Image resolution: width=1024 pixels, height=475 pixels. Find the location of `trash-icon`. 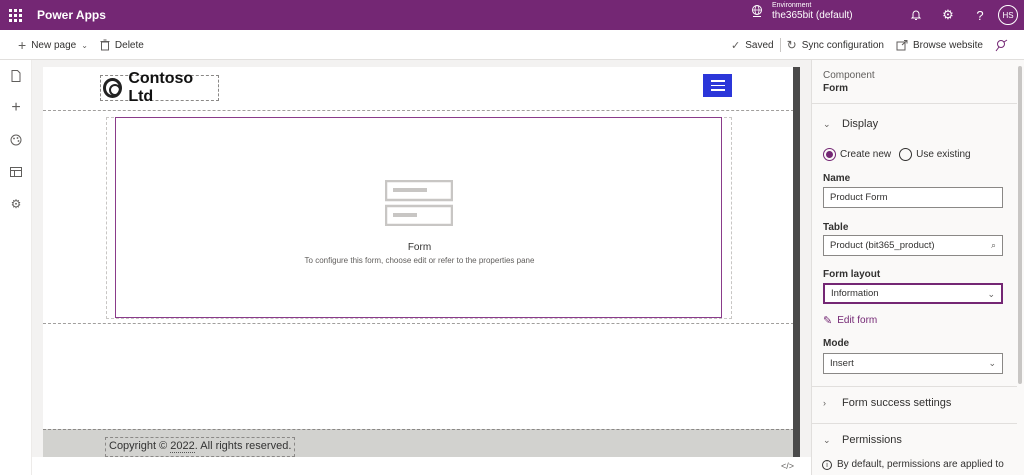

trash-icon is located at coordinates (105, 45).